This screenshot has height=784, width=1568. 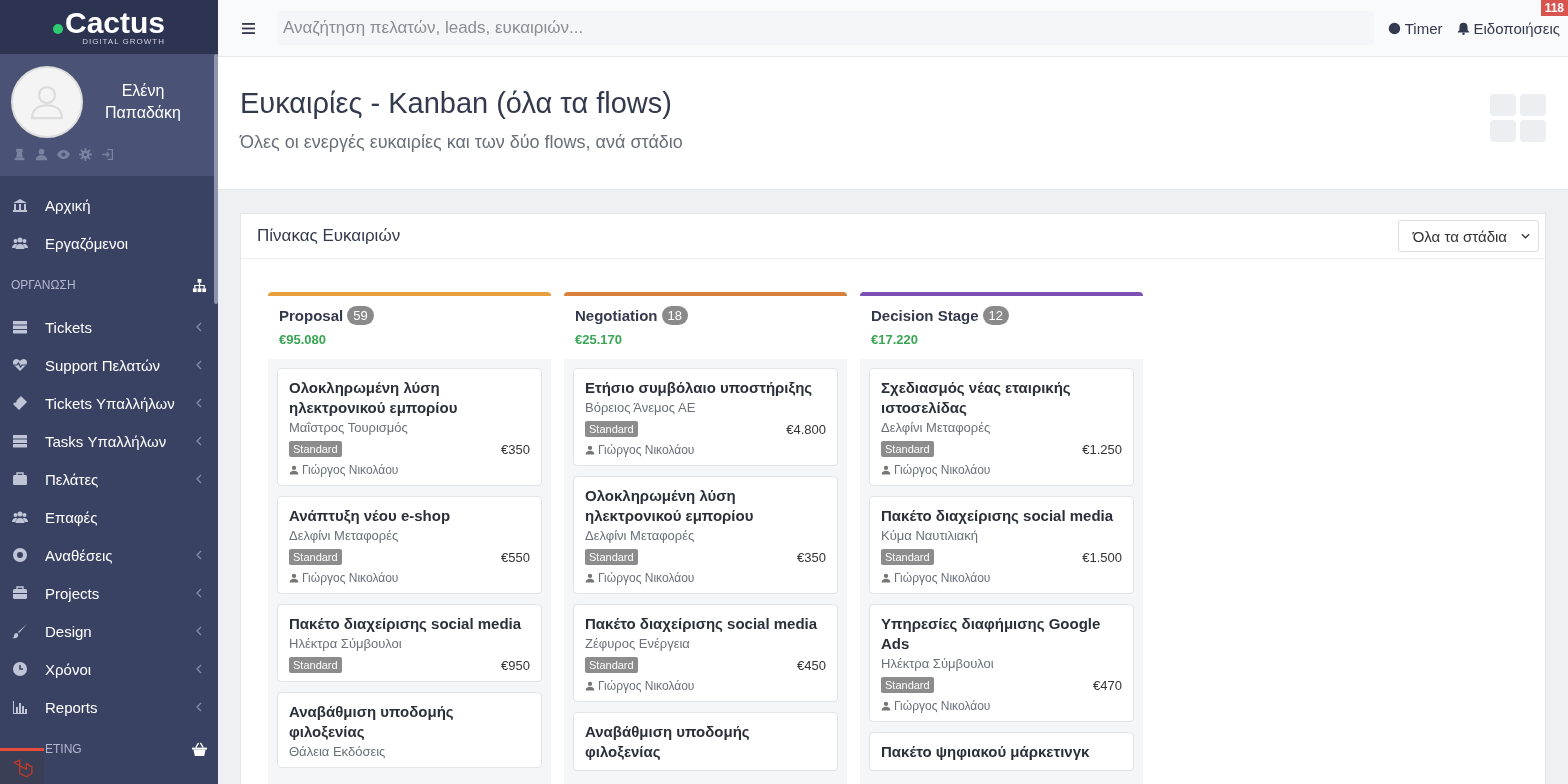 I want to click on card-title: Ετήσιο συμβόλαιο υποστήριξης, so click(x=699, y=388).